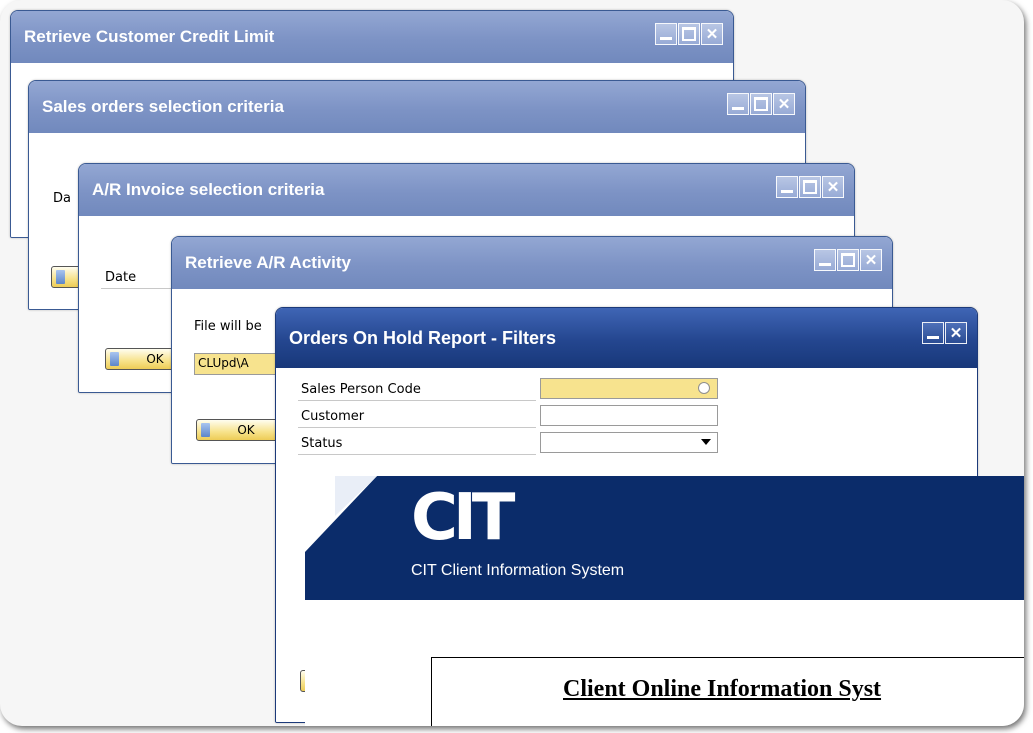 Image resolution: width=1033 pixels, height=733 pixels. I want to click on status-select, so click(629, 442).